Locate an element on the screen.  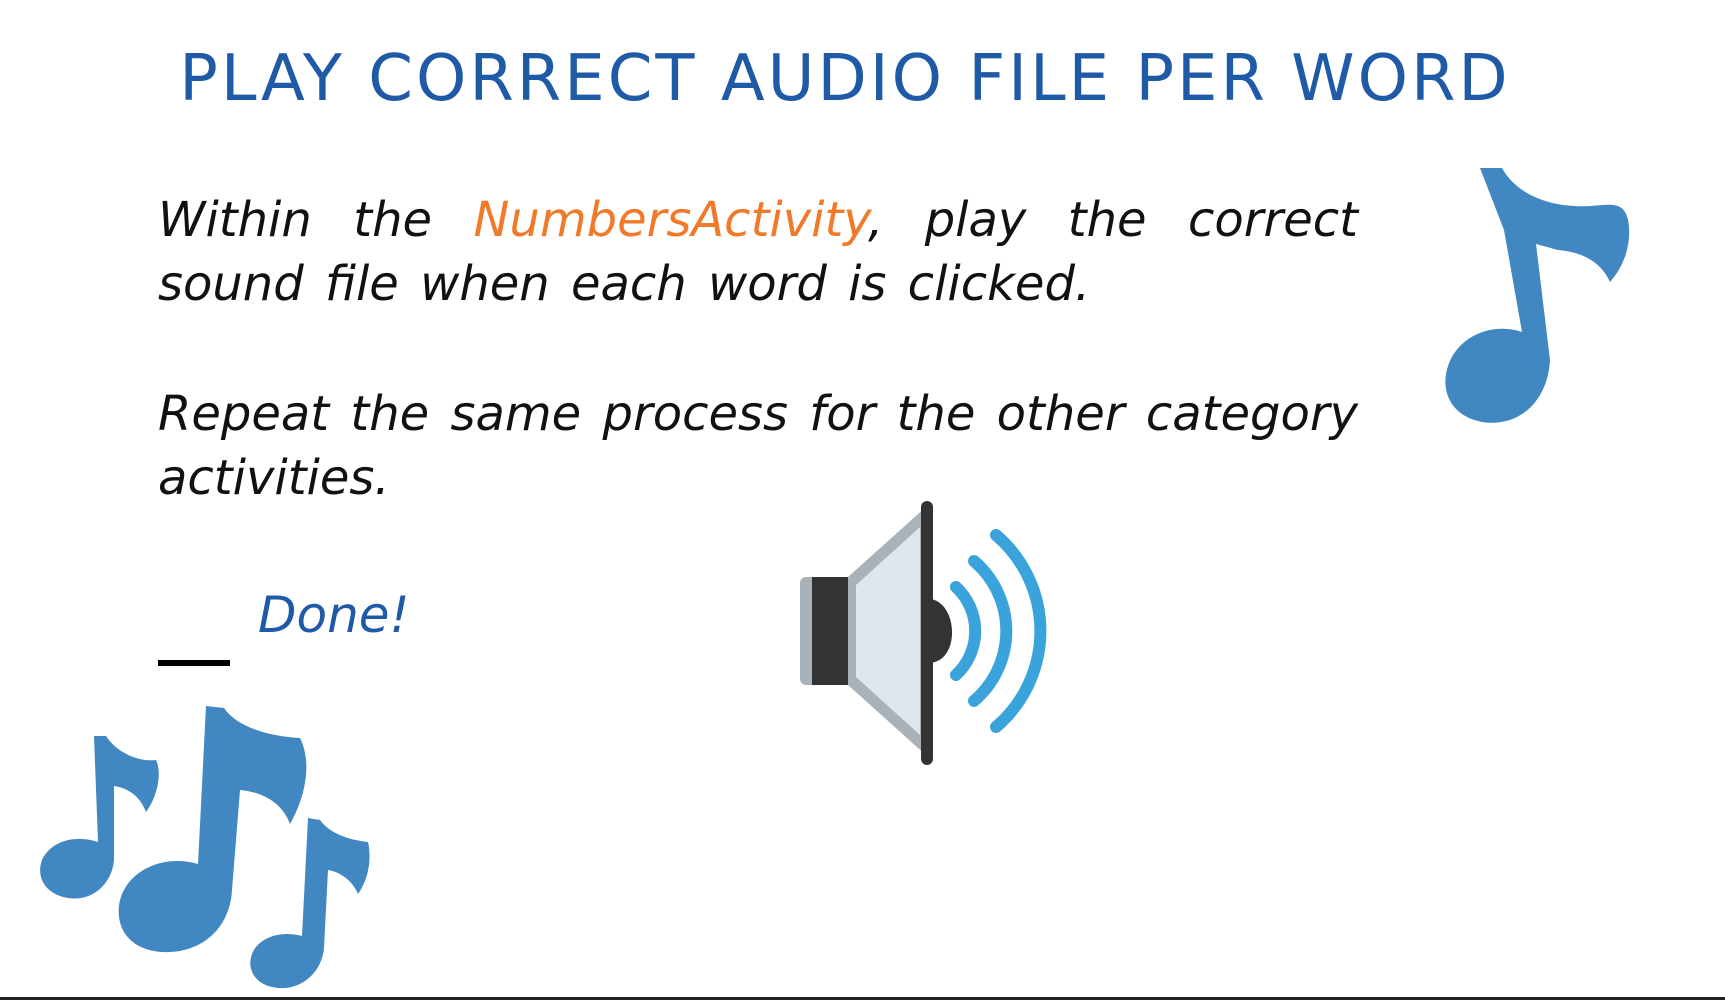
speaker-volume-icon is located at coordinates (923, 633).